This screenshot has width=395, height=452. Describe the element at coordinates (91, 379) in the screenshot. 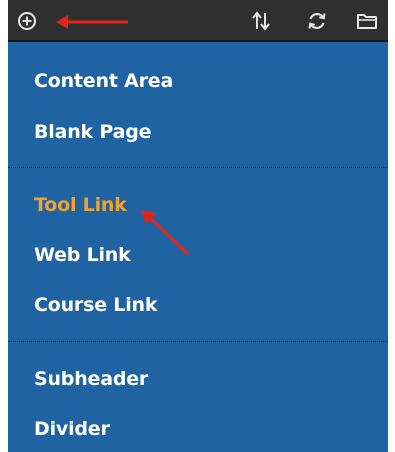

I see `menu-item-subheader: Subheader` at that location.